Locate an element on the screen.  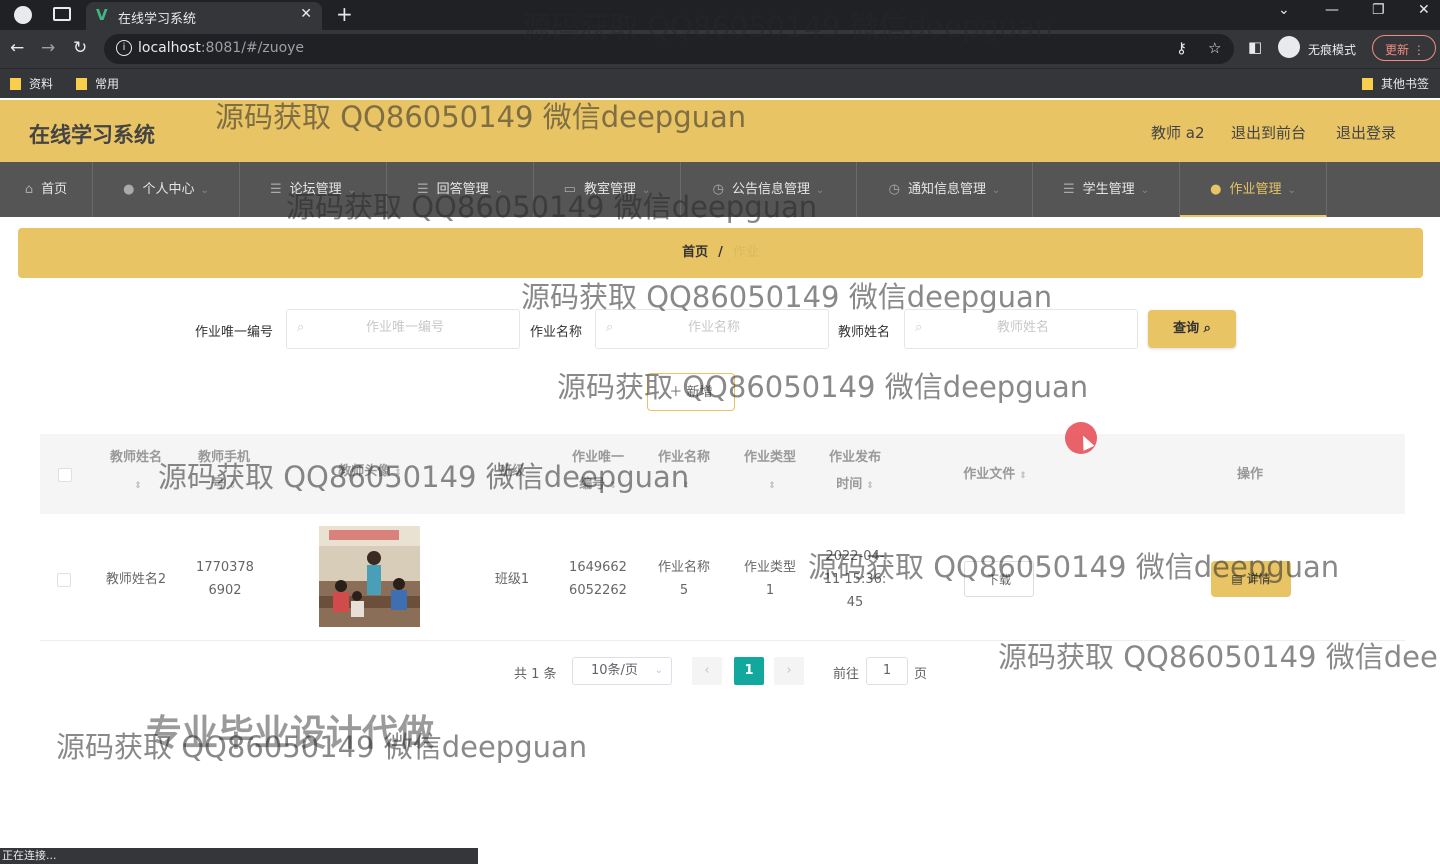
nav-item-home: ⌂ 首页 is located at coordinates (46, 189).